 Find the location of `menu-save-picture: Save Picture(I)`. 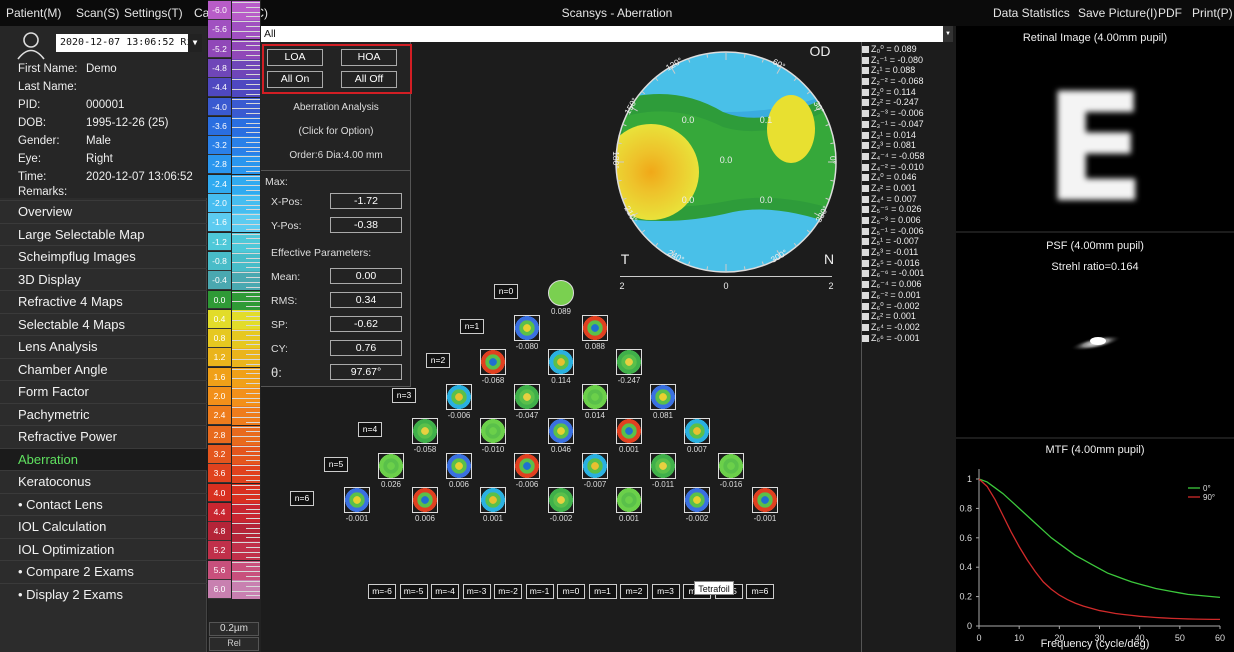

menu-save-picture: Save Picture(I) is located at coordinates (1117, 13).